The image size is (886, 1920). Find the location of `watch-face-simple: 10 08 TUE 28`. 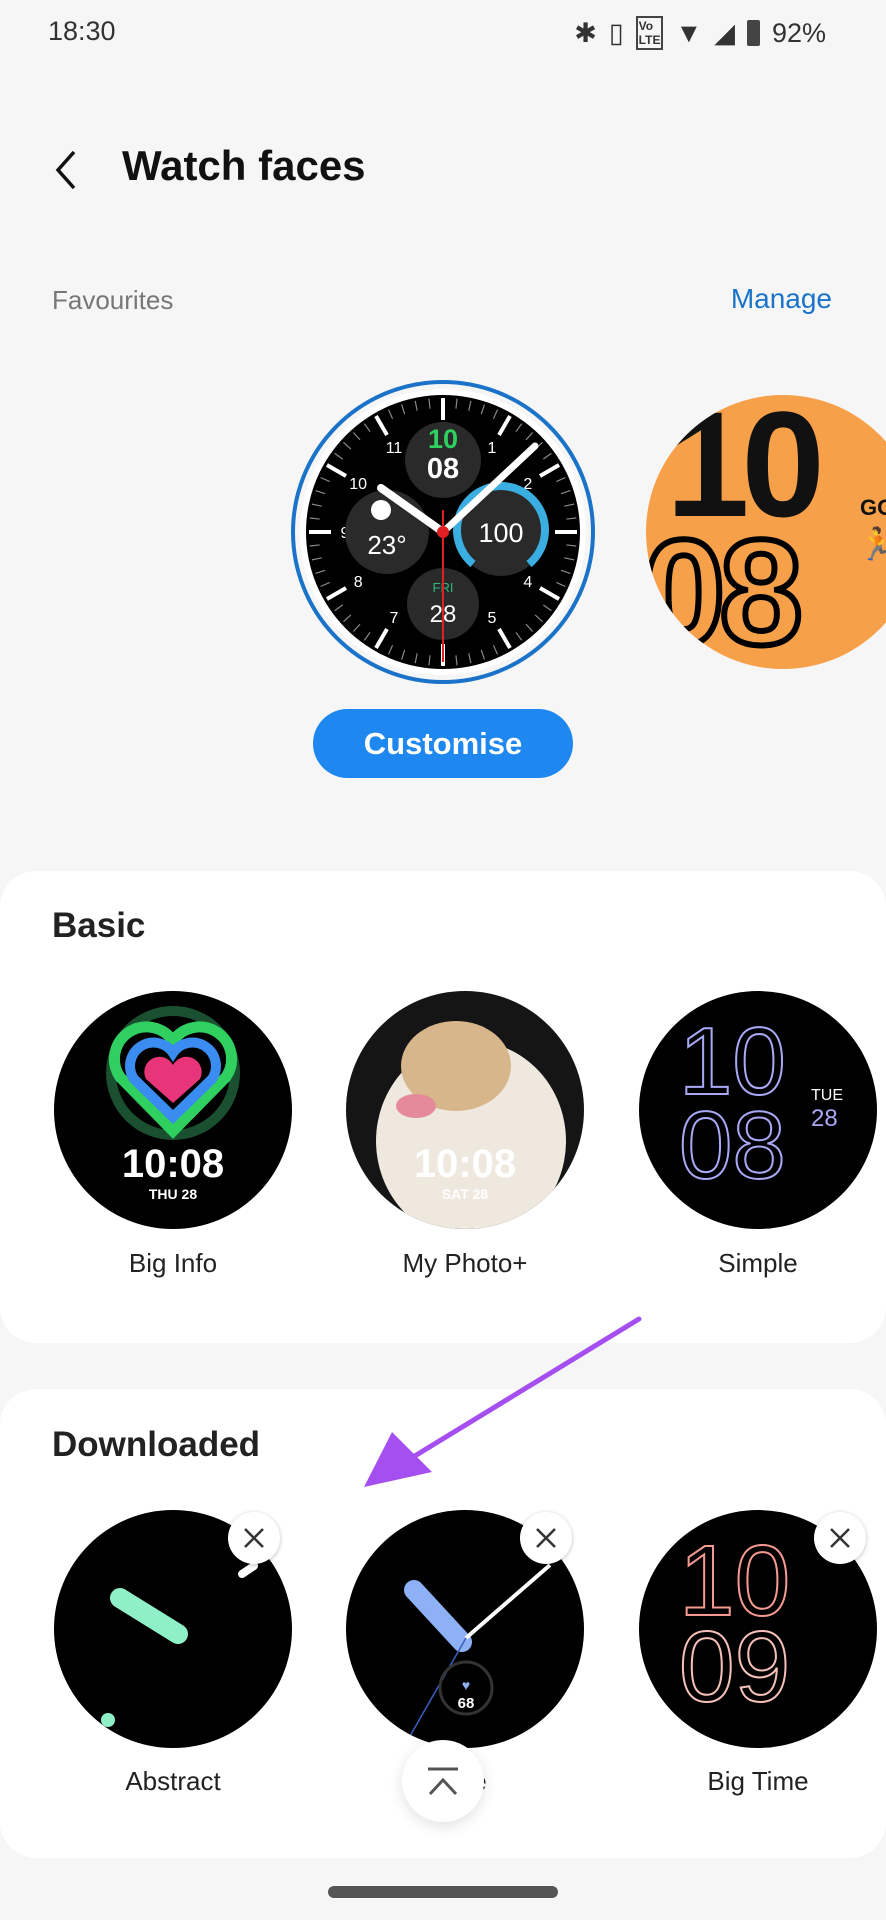

watch-face-simple: 10 08 TUE 28 is located at coordinates (758, 1110).